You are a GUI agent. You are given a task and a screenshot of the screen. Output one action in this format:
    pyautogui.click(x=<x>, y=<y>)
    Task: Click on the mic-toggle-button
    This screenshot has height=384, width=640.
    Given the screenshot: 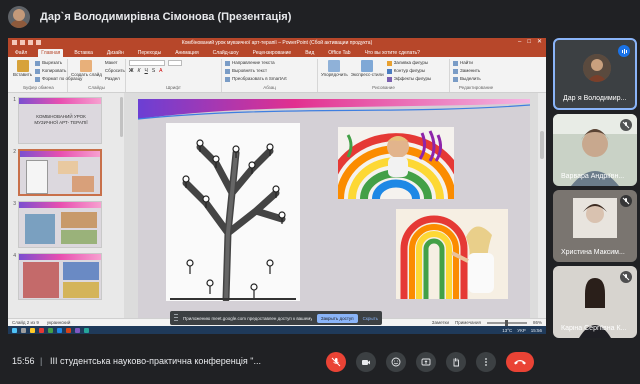 What is the action you would take?
    pyautogui.click(x=336, y=362)
    